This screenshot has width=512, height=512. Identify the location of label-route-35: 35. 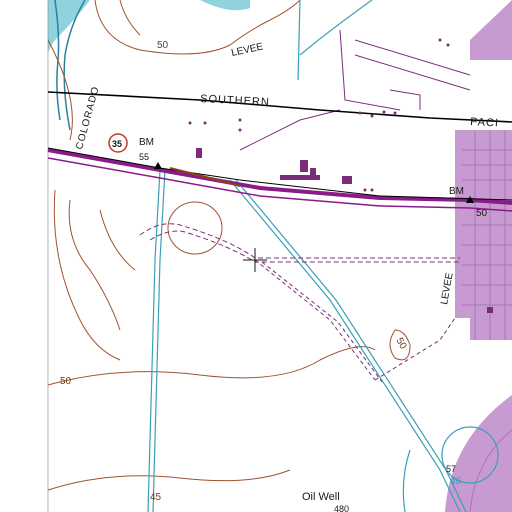
(117, 144).